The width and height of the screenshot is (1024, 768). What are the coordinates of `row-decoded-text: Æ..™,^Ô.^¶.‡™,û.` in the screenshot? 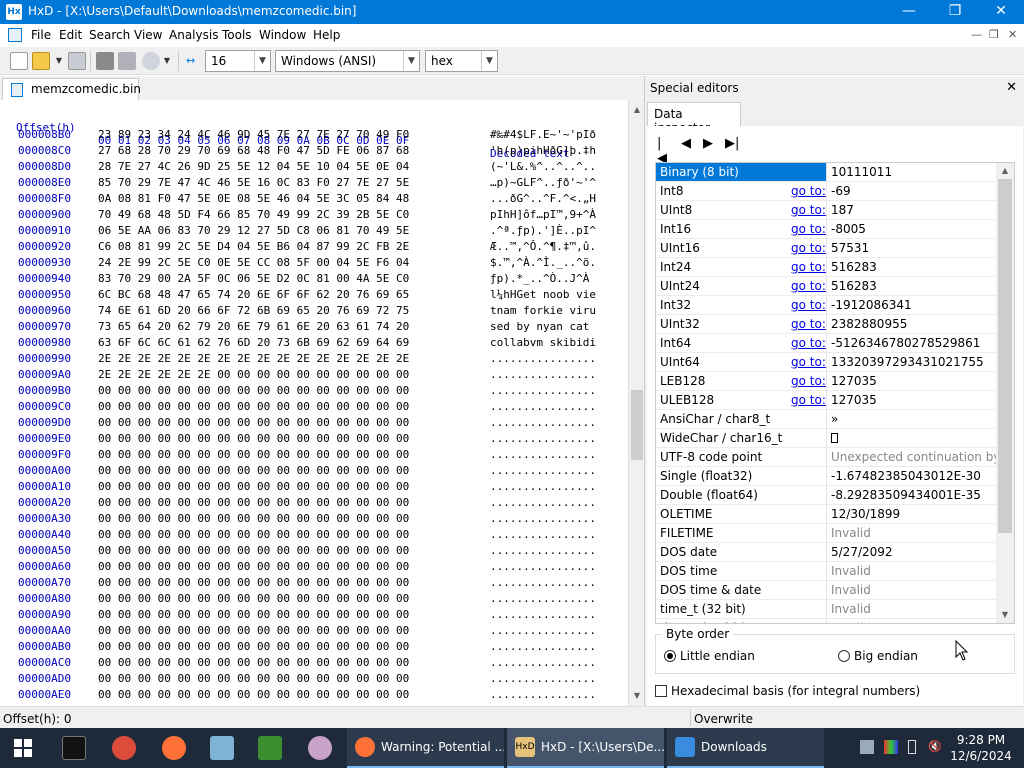 It's located at (543, 246).